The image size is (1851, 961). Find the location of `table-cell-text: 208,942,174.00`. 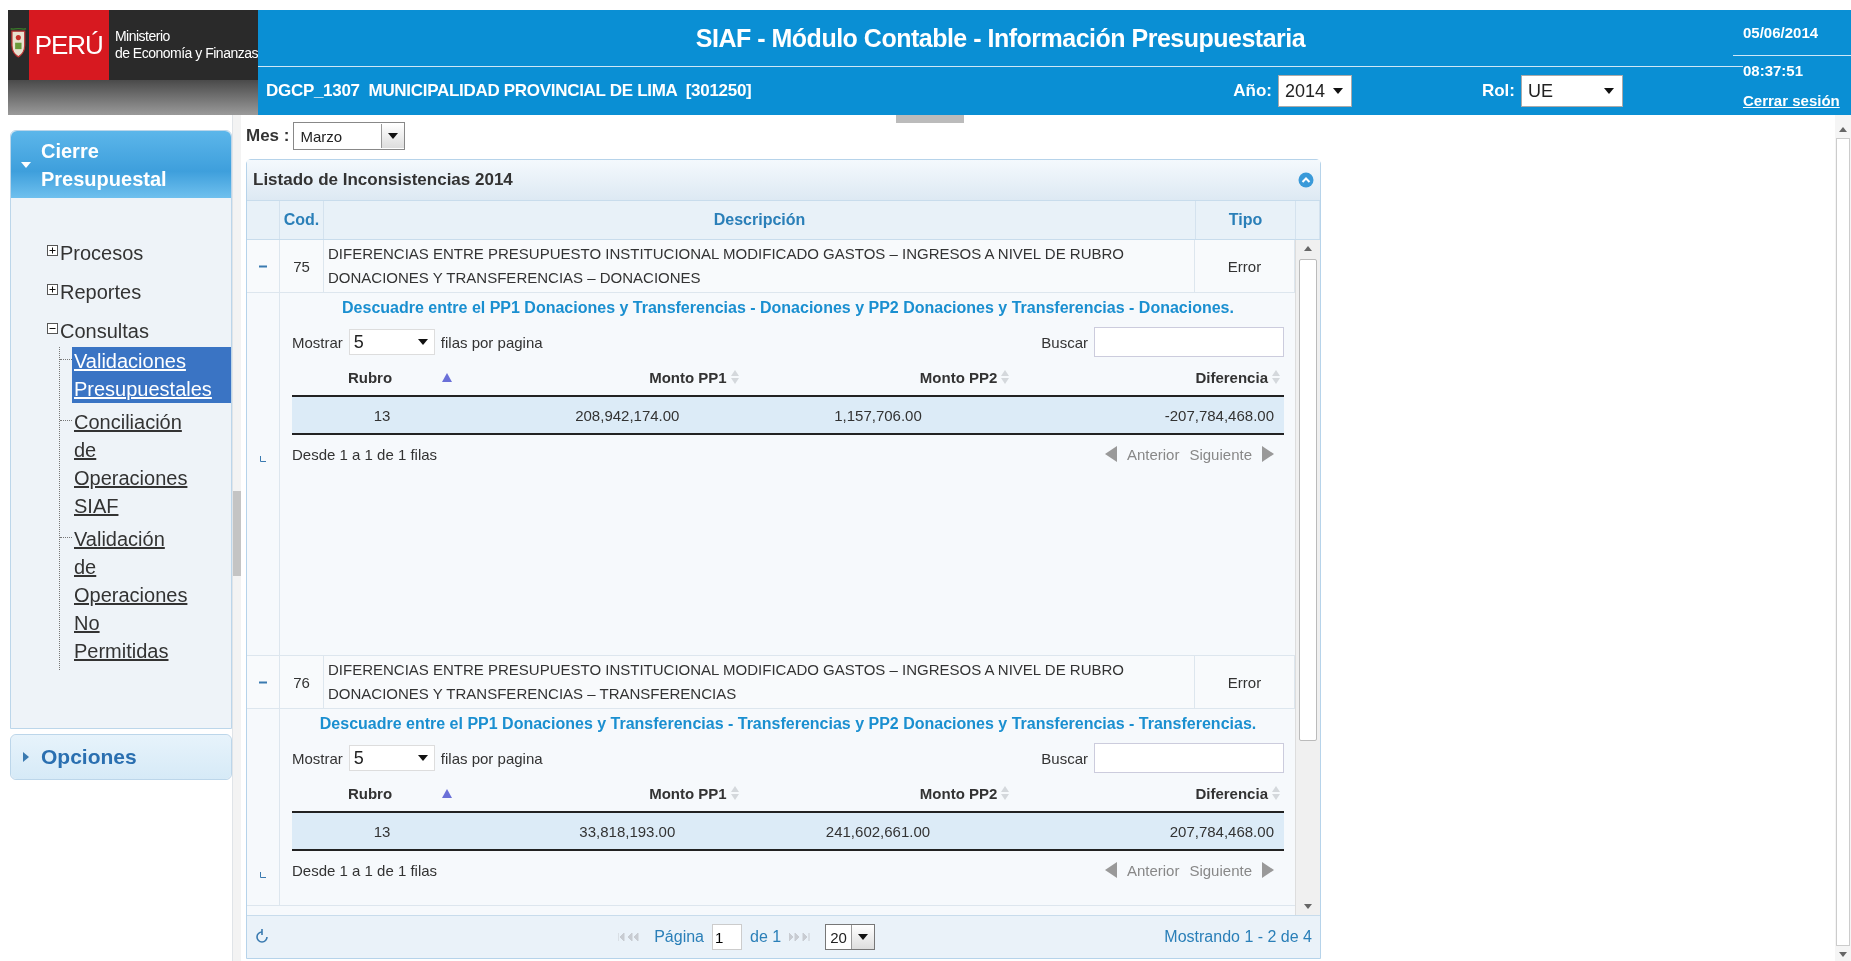

table-cell-text: 208,942,174.00 is located at coordinates (627, 415).